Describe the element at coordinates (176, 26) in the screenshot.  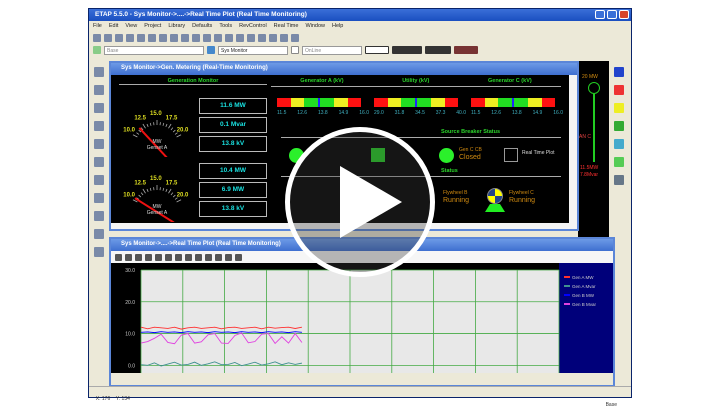
I see `menu-library: Library` at that location.